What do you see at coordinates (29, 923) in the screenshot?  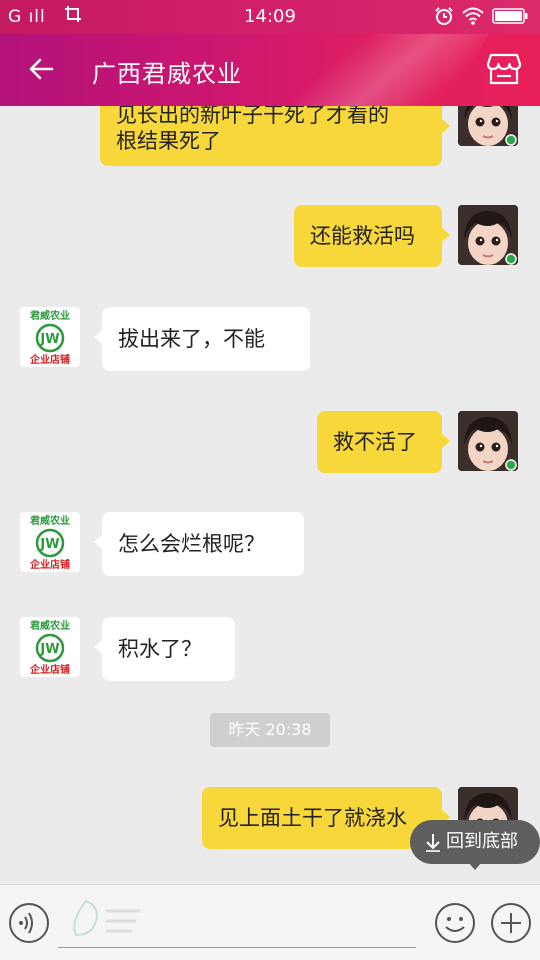 I see `voice-input-icon` at bounding box center [29, 923].